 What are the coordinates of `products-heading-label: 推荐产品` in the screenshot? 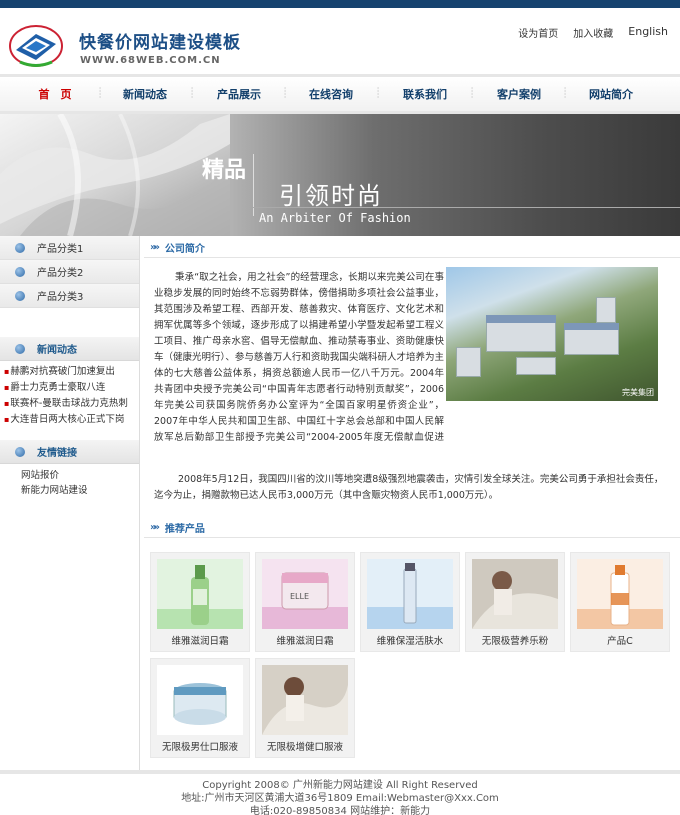 It's located at (184, 529).